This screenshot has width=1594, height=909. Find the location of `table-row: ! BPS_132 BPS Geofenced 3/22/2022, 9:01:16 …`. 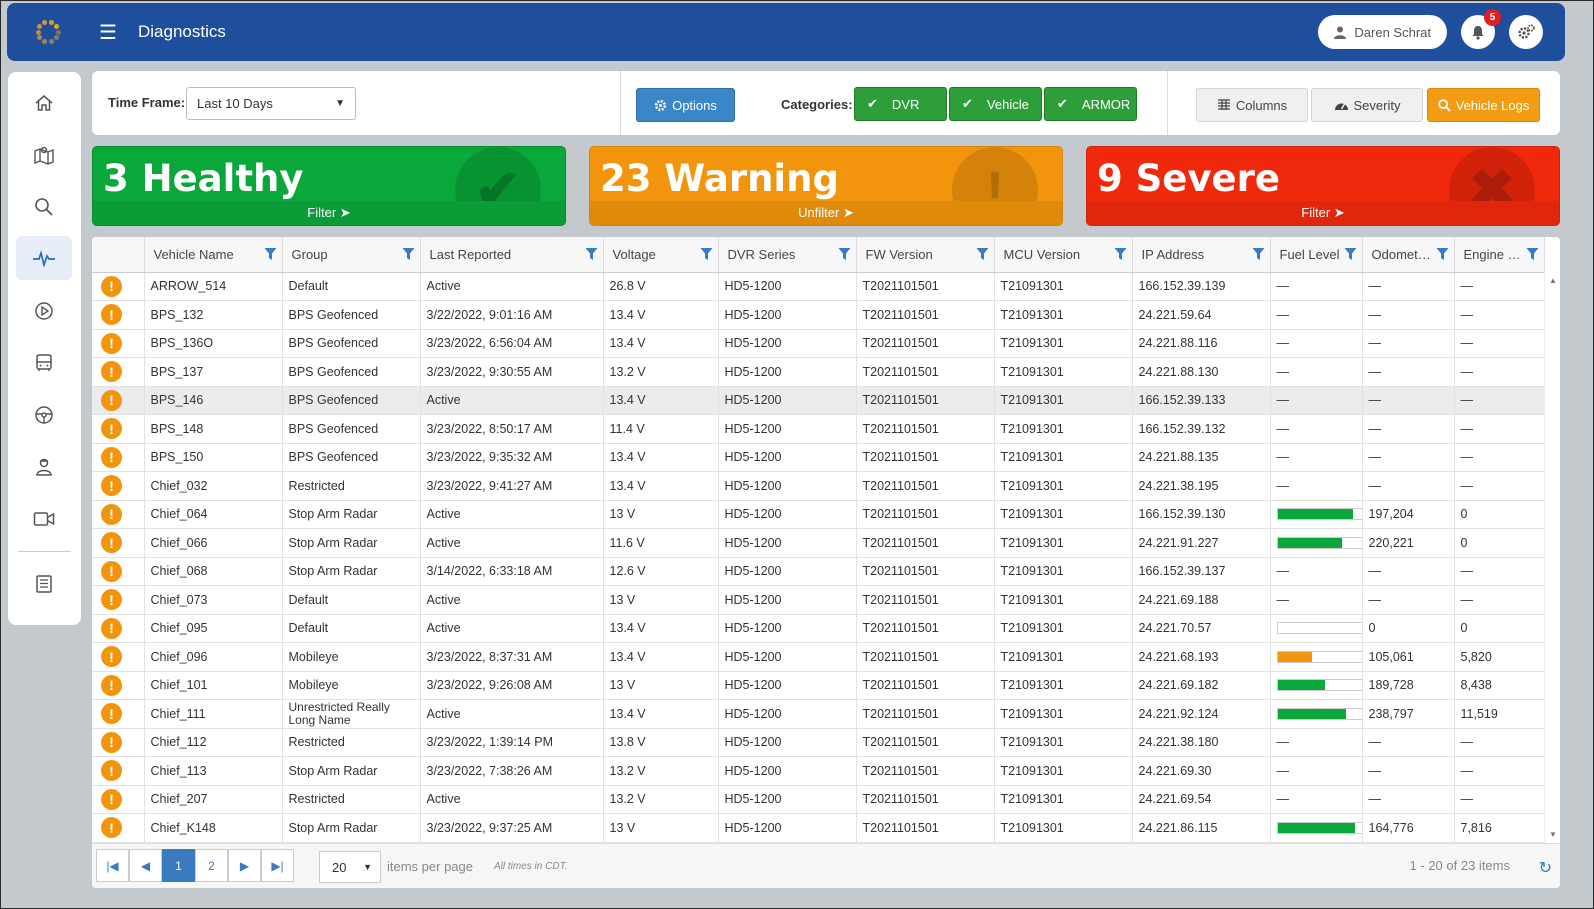

table-row: ! BPS_132 BPS Geofenced 3/22/2022, 9:01:16 … is located at coordinates (818, 315).